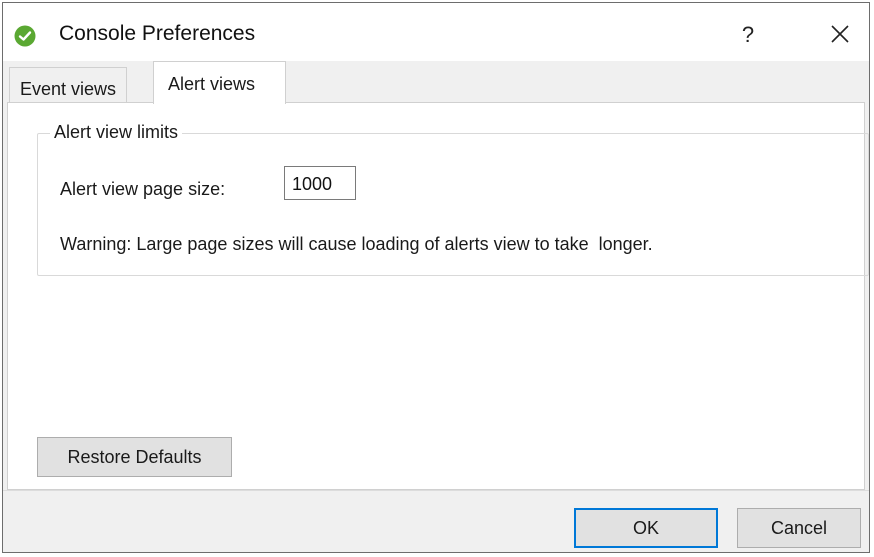 This screenshot has width=874, height=557. Describe the element at coordinates (219, 82) in the screenshot. I see `tab-alert-views: Alert views` at that location.